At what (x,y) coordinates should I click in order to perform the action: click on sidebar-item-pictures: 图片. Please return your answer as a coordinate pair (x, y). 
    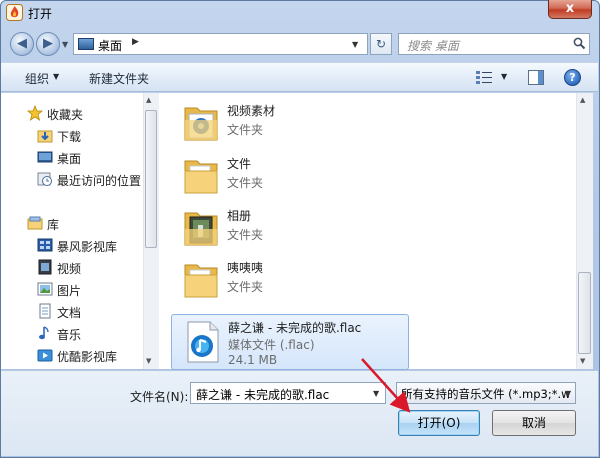
    Looking at the image, I should click on (71, 289).